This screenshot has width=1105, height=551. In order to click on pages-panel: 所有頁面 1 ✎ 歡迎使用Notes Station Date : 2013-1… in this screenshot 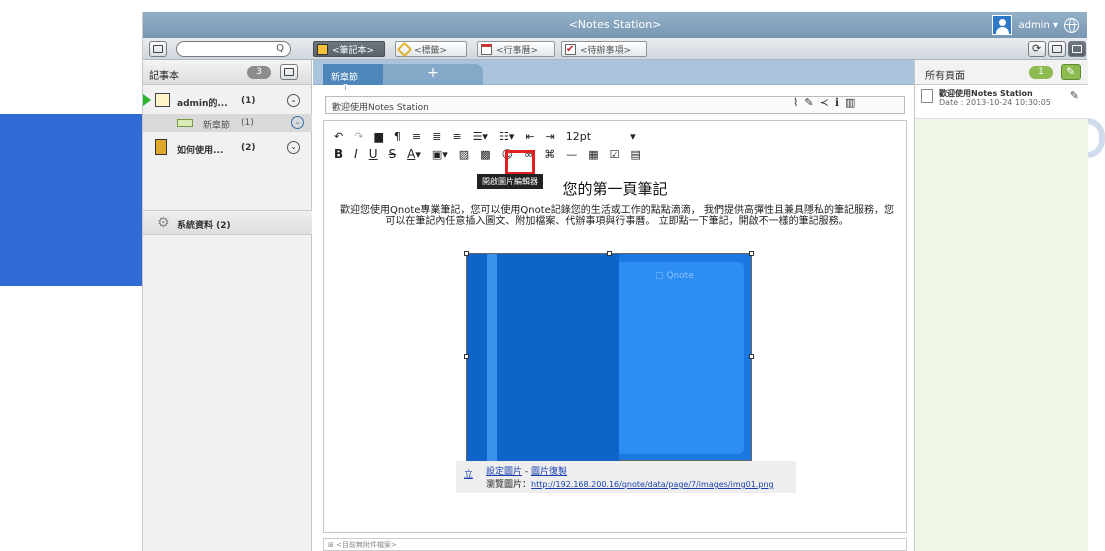, I will do `click(1001, 305)`.